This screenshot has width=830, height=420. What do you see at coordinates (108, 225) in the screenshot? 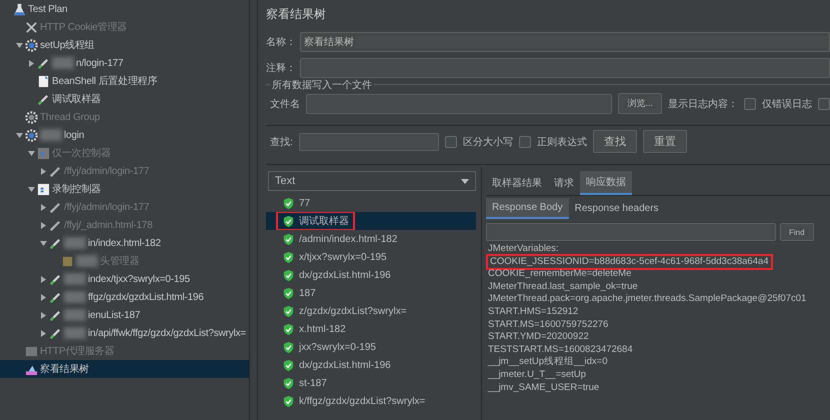
I see `tree-item-label: /ffyj/_admin.html-178` at bounding box center [108, 225].